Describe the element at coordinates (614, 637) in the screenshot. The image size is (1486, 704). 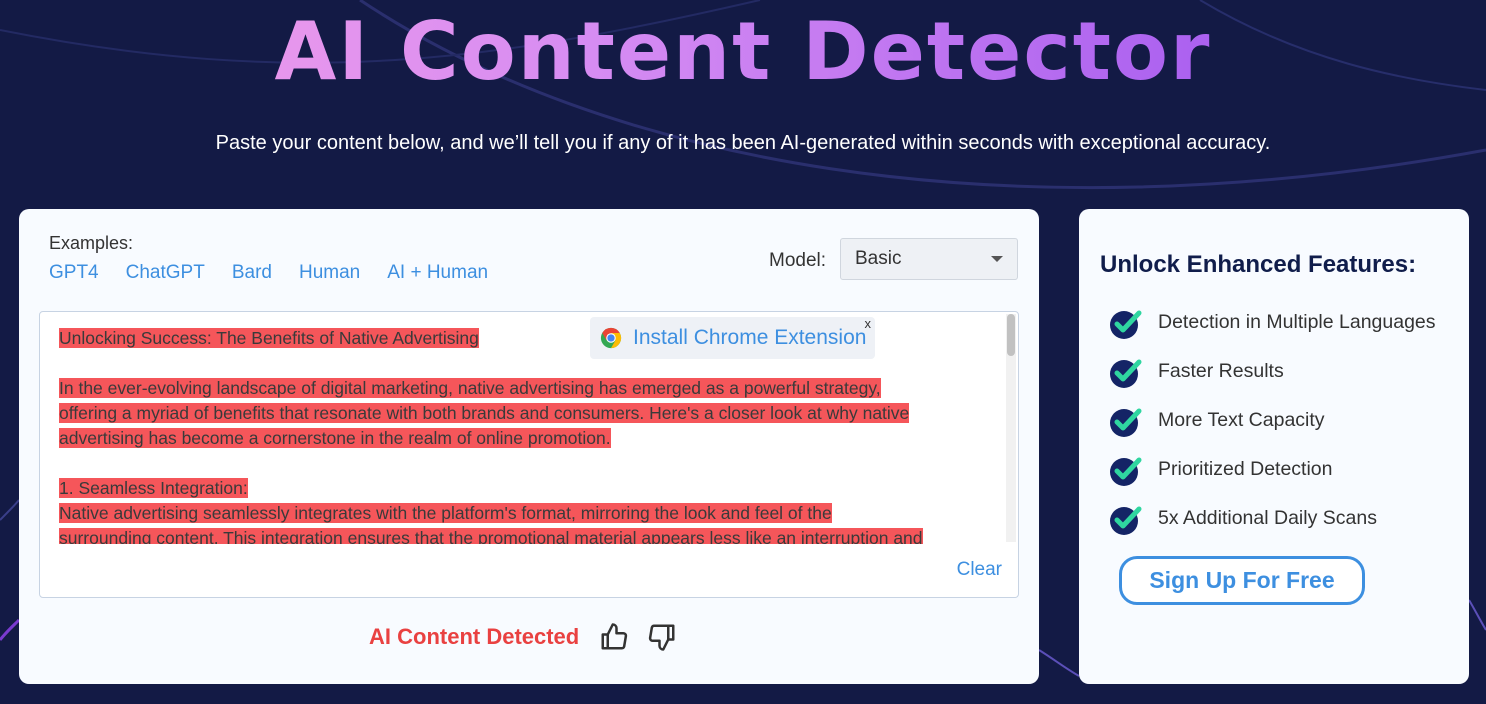
I see `thumbs-up-icon` at that location.